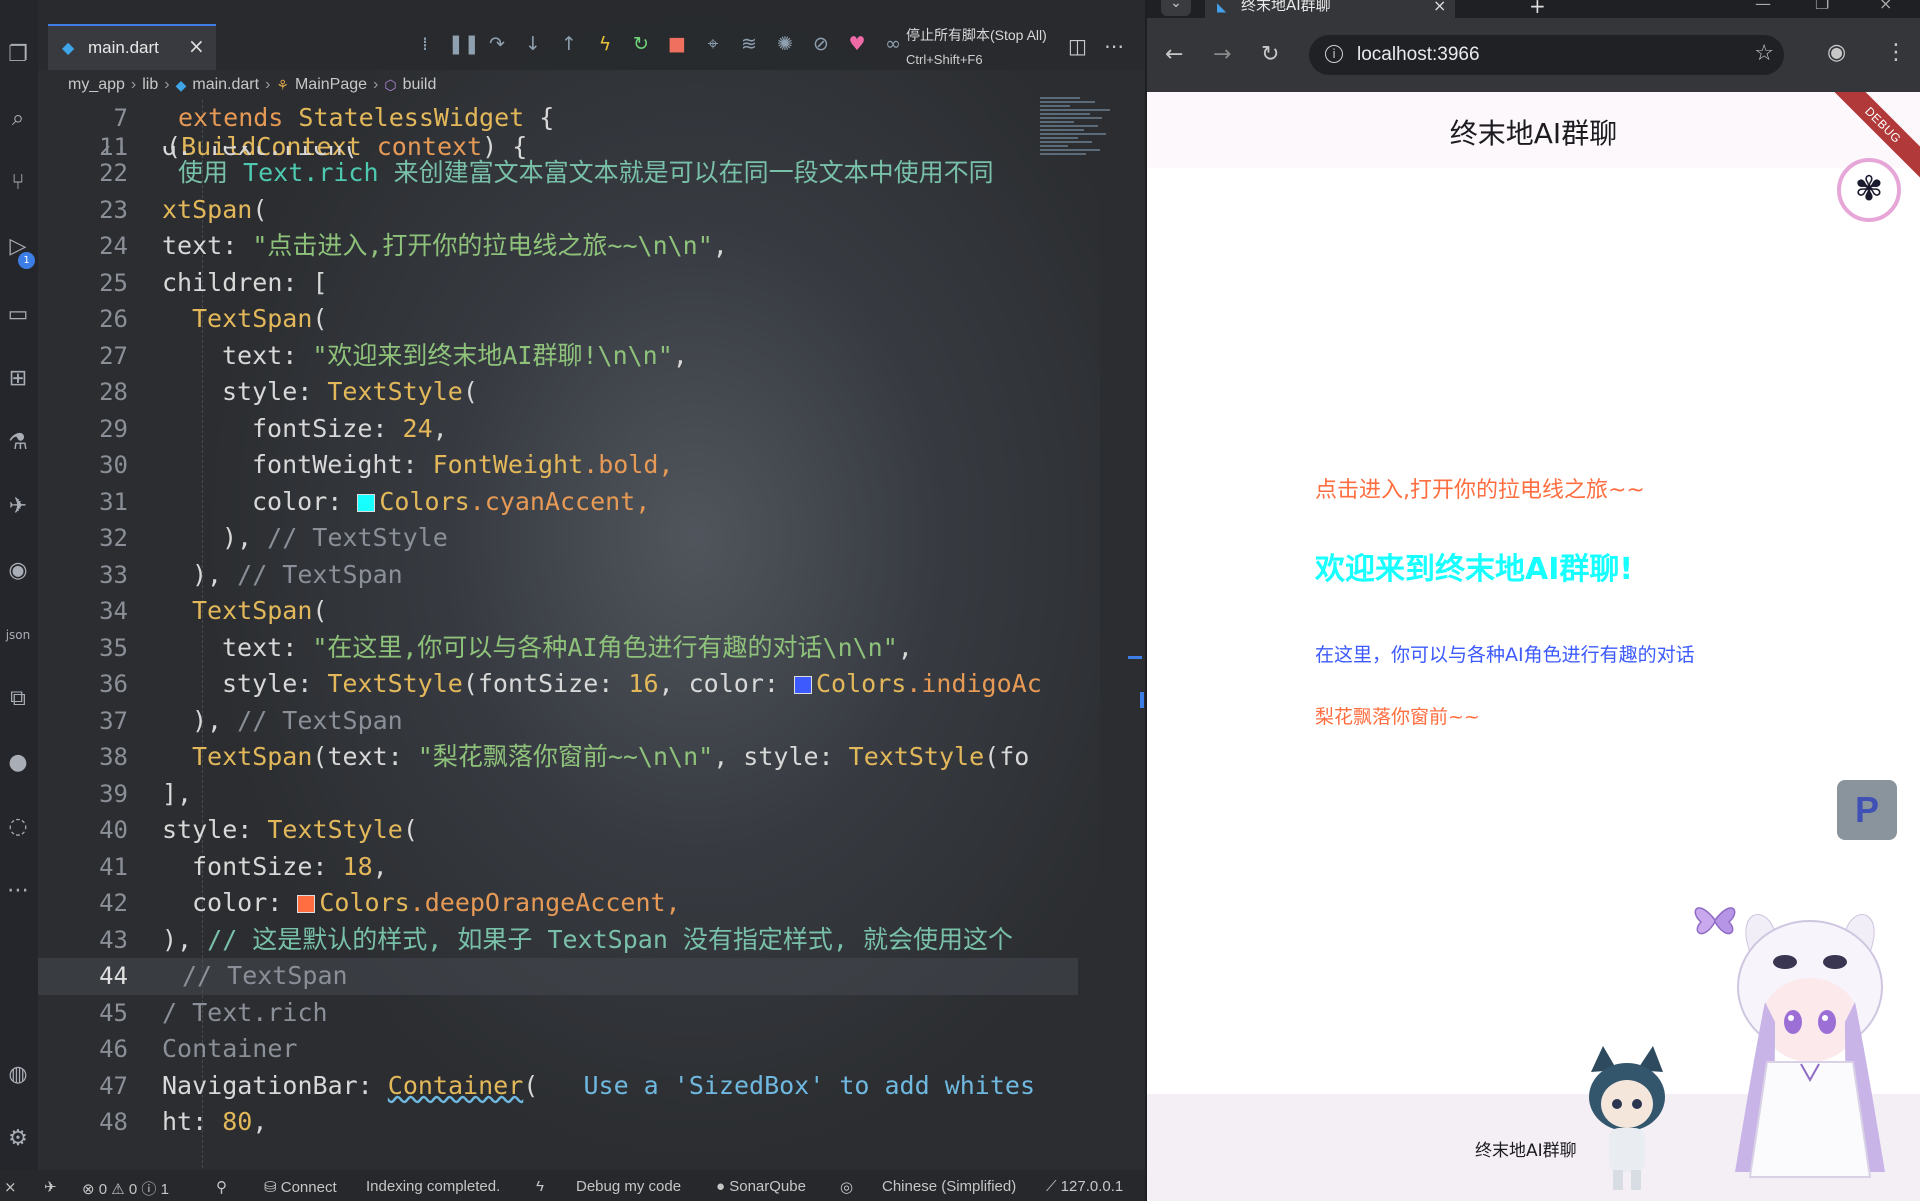  Describe the element at coordinates (1176, 8) in the screenshot. I see `tab-search-chevron-icon: ⌄` at that location.